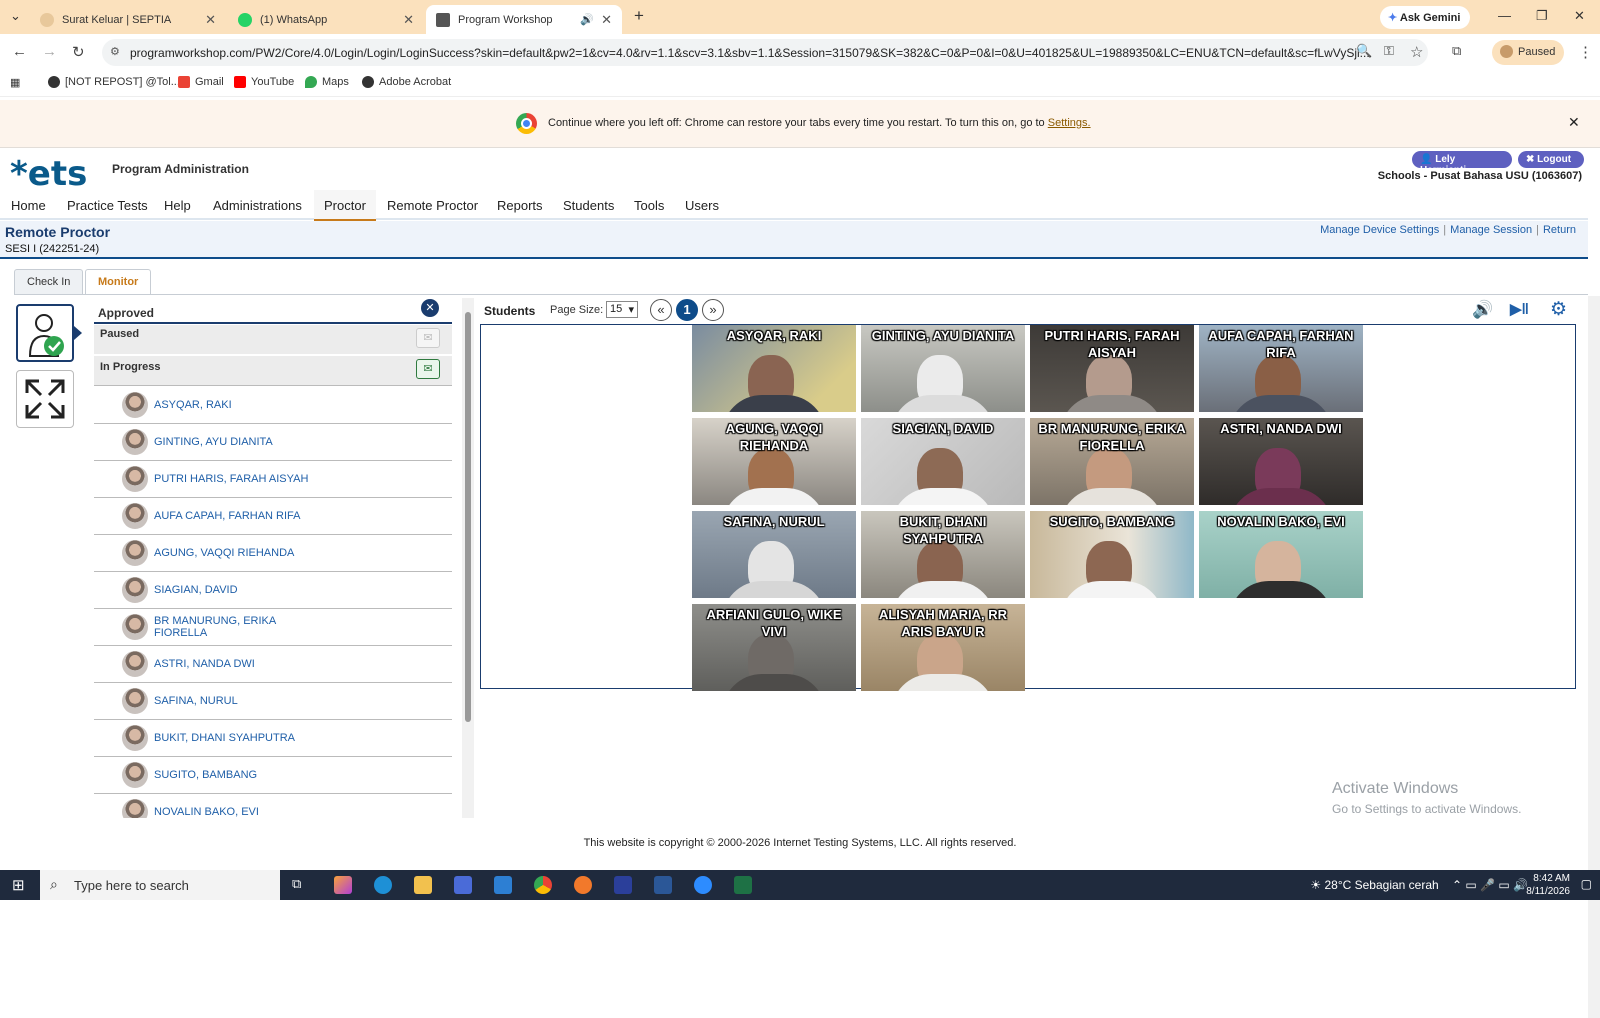 This screenshot has height=1018, width=1600. What do you see at coordinates (543, 885) in the screenshot?
I see `chrome-taskbar-icon` at bounding box center [543, 885].